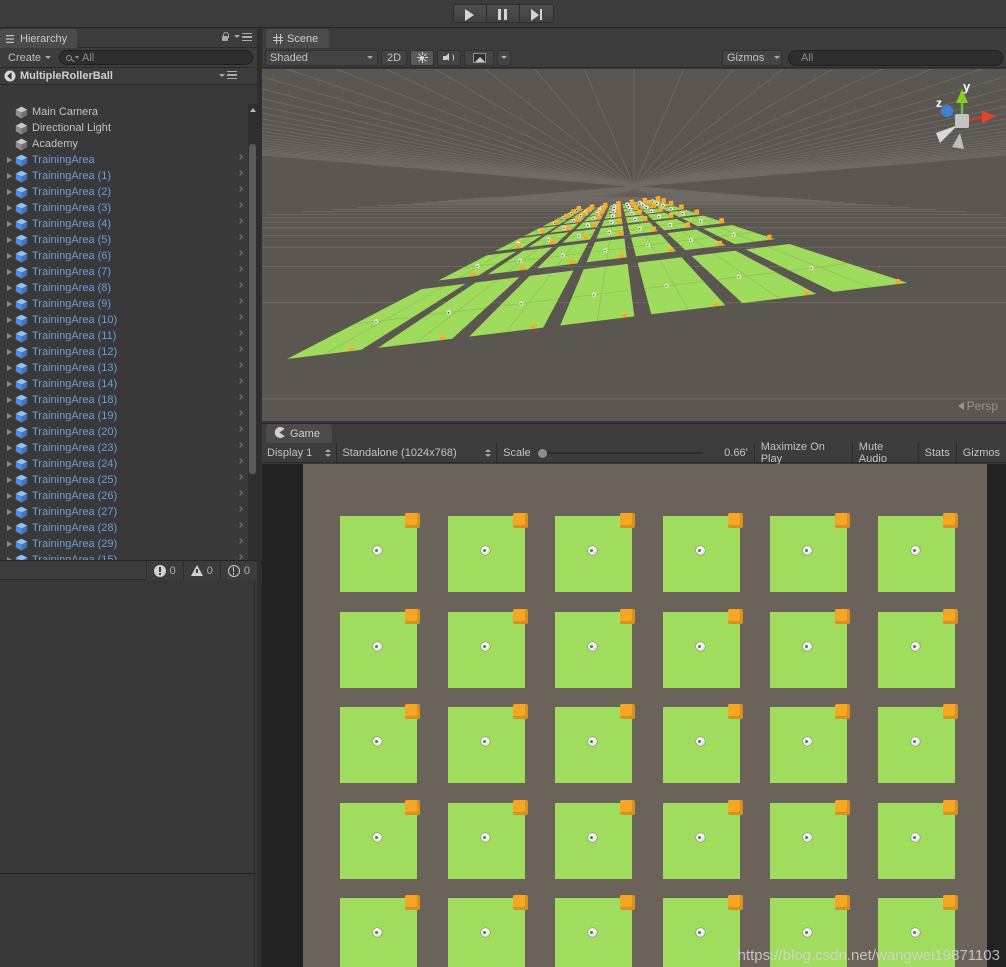 The height and width of the screenshot is (967, 1006). I want to click on toggle-effects-button, so click(479, 57).